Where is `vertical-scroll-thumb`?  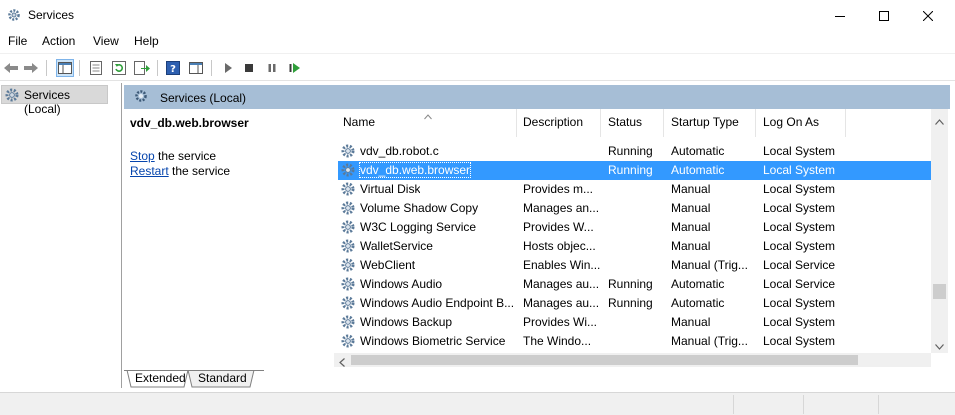
vertical-scroll-thumb is located at coordinates (939, 291).